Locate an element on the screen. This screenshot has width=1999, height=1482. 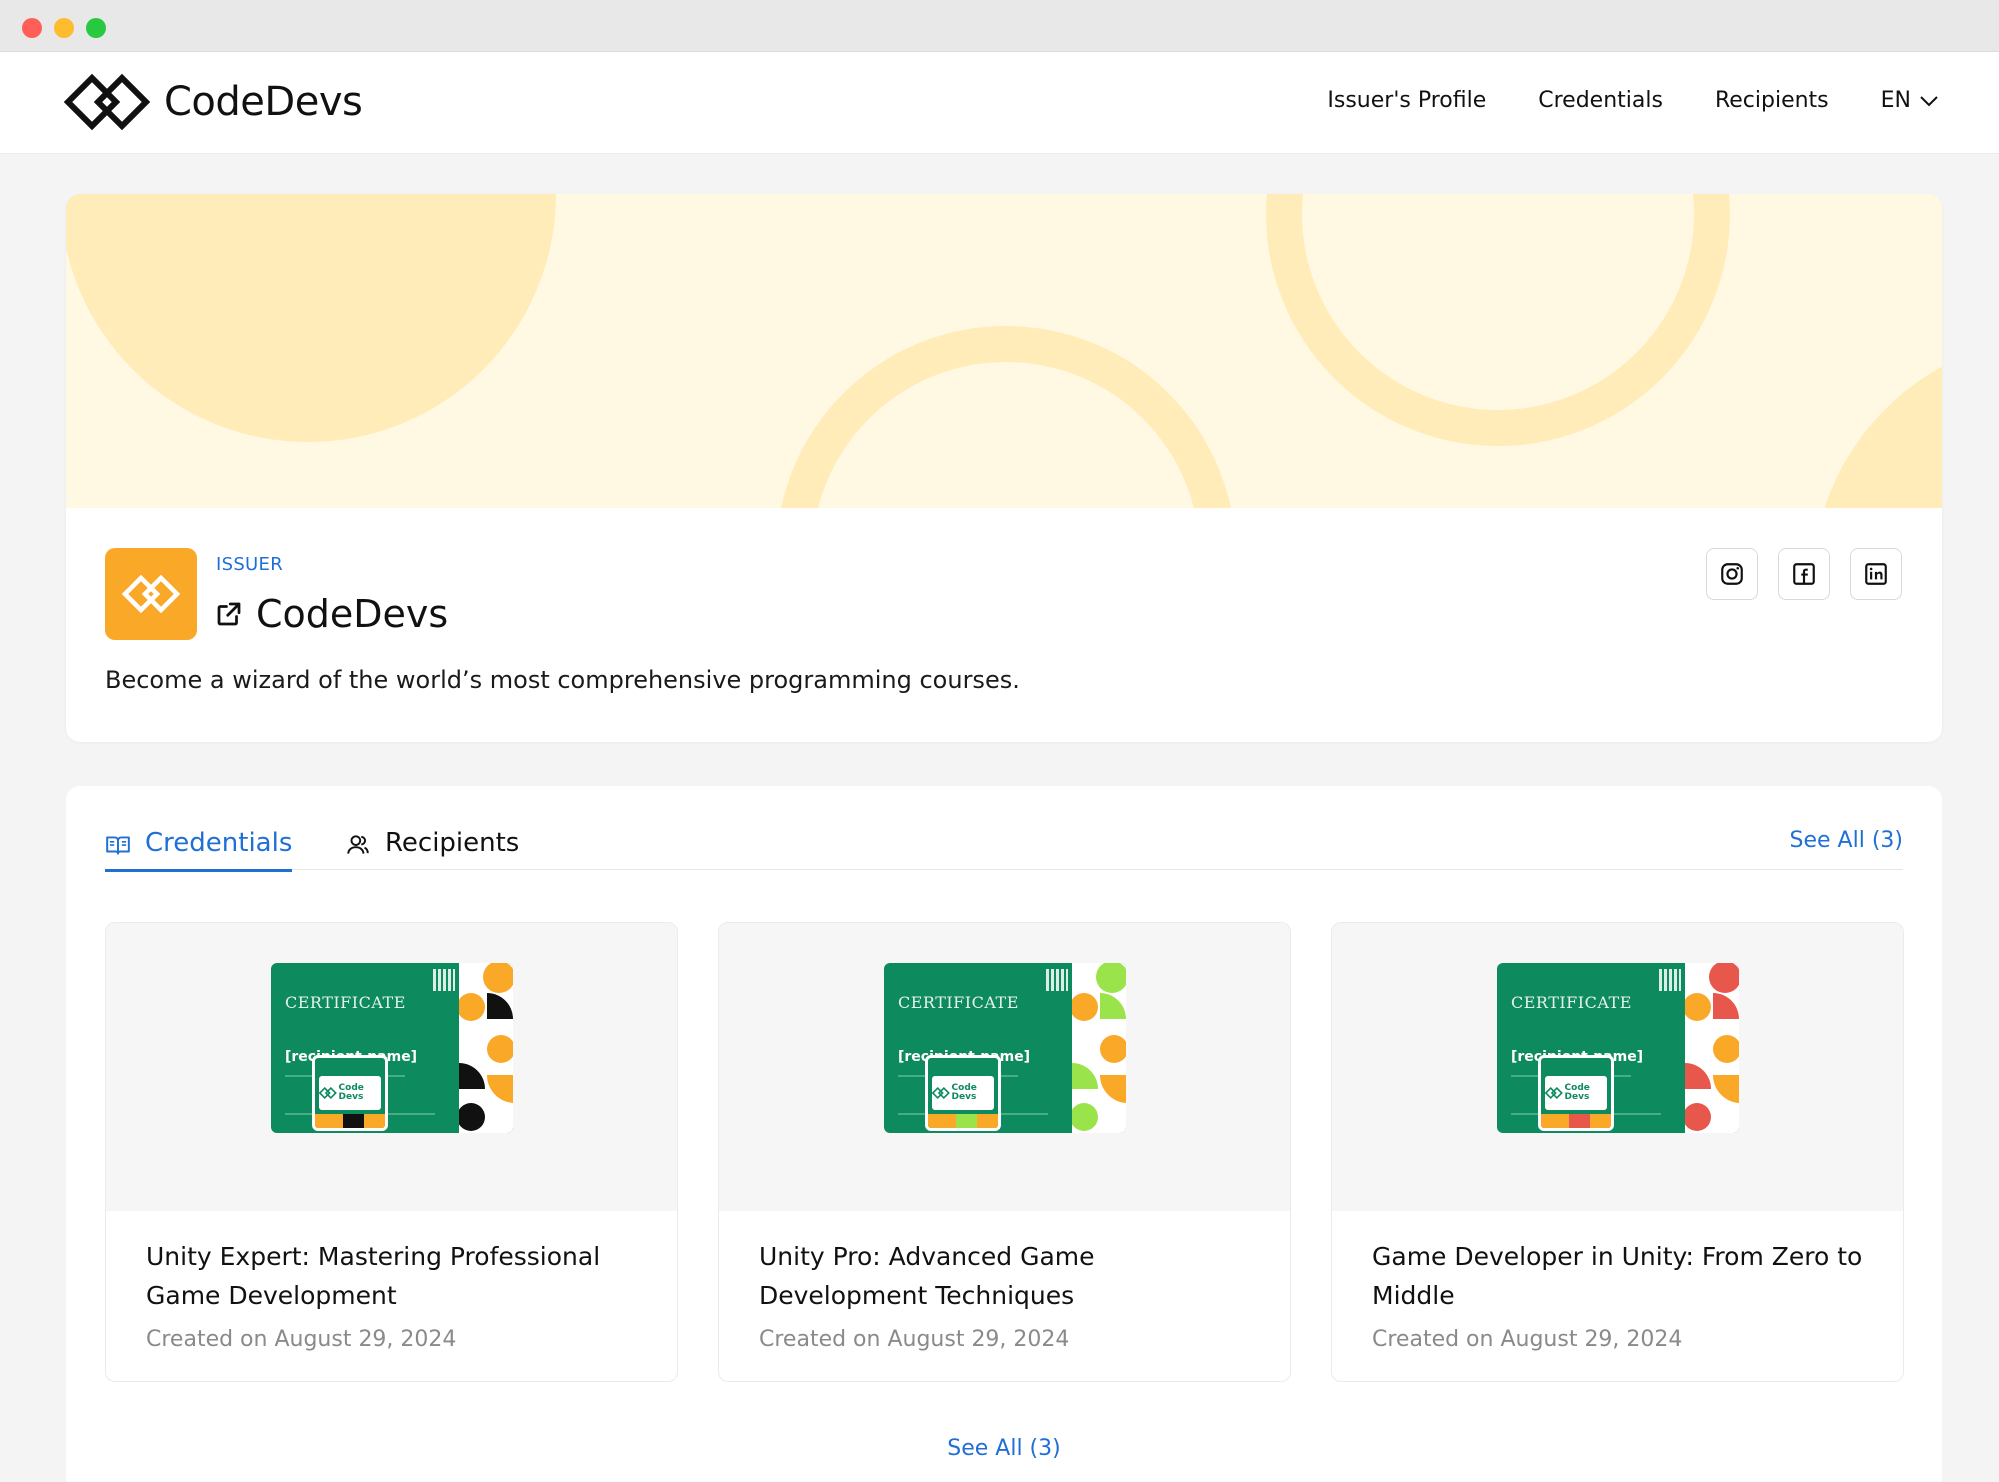
issuer-name-link: CodeDevs is located at coordinates (331, 614).